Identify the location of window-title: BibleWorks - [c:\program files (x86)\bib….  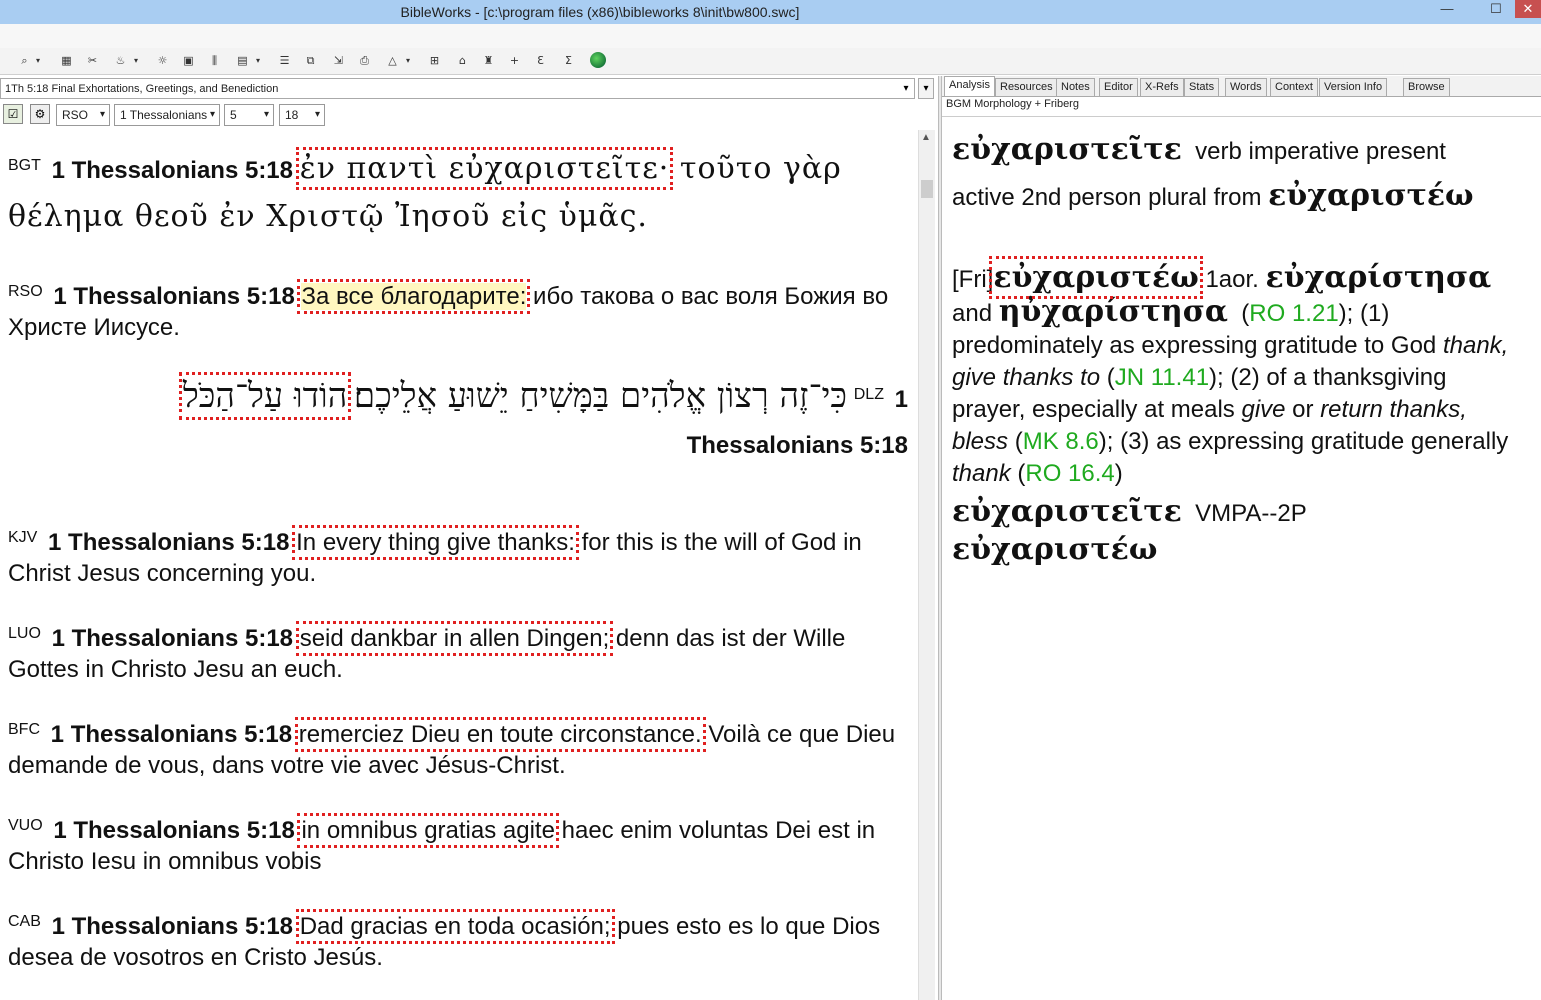
(600, 12).